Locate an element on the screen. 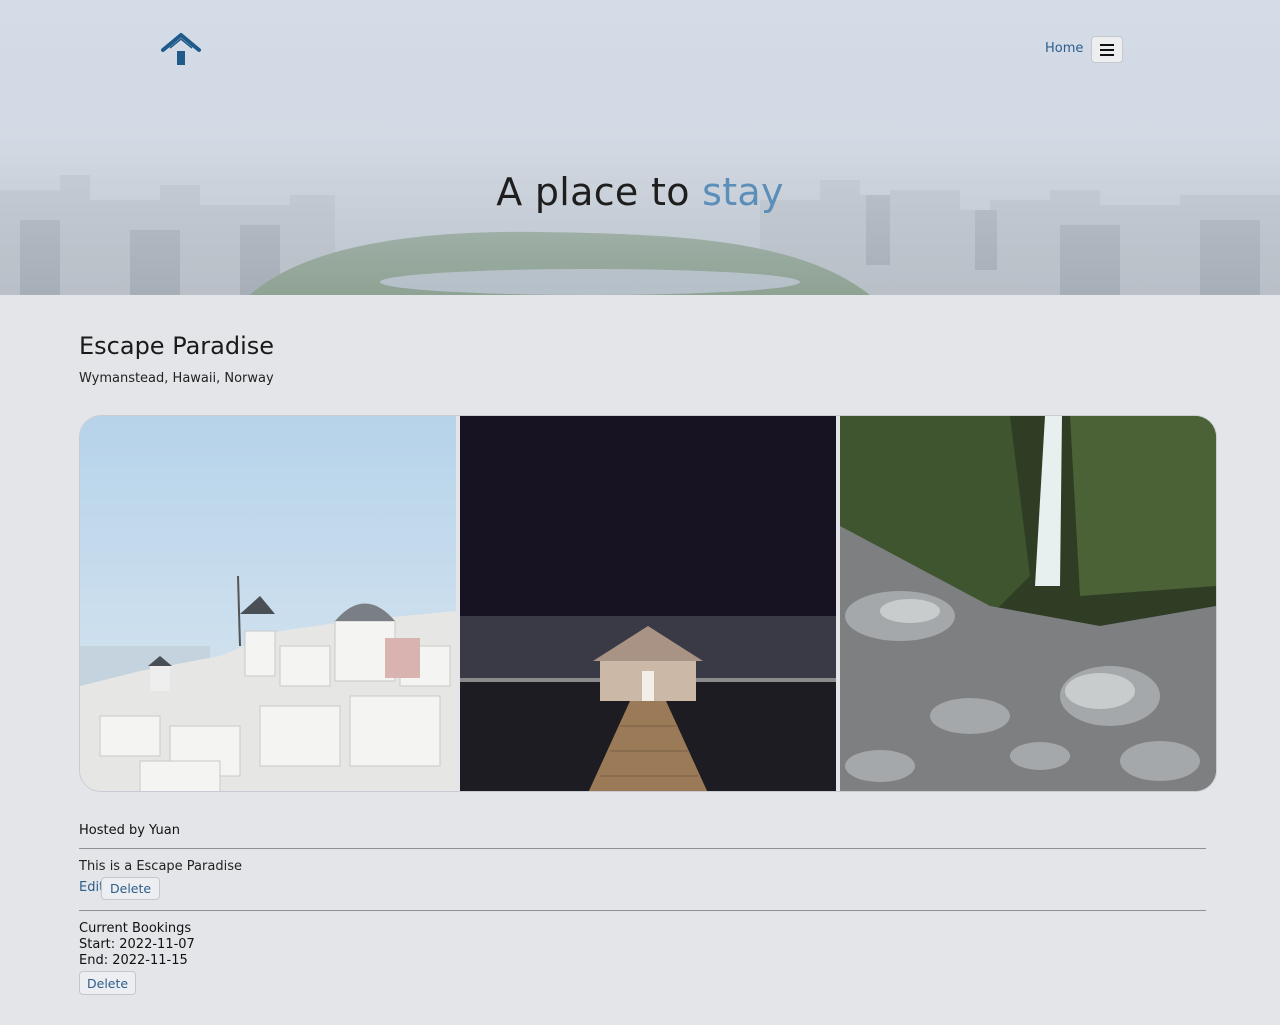 The image size is (1280, 1025). menu-toggle-button is located at coordinates (1107, 49).